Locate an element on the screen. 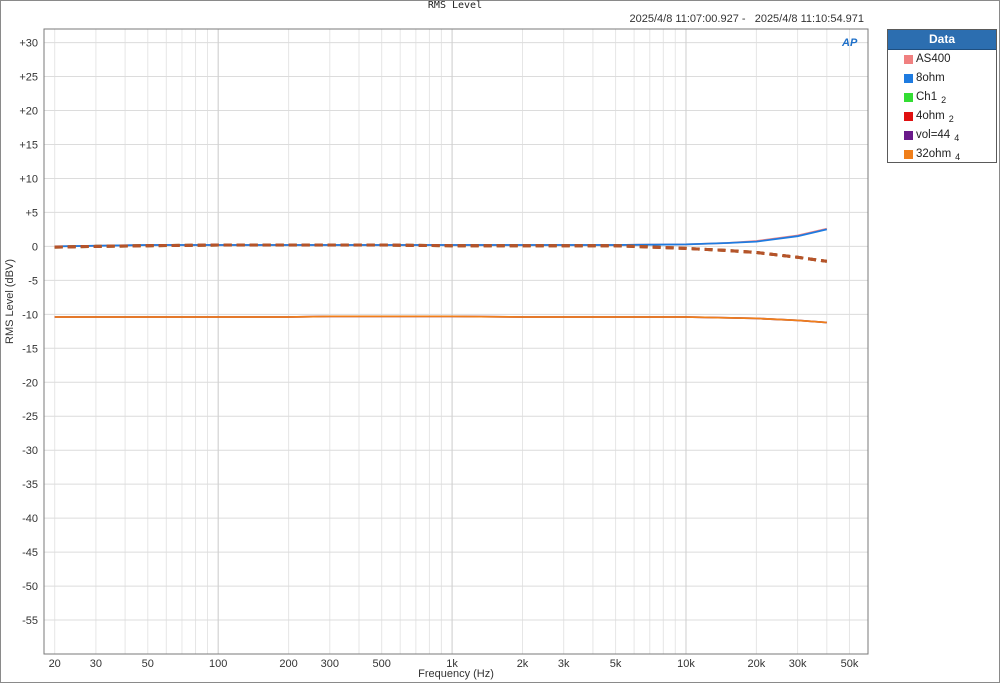  legend-panel: Data AS400 8ohm Ch1 2 4ohm 2 vol=44 4 32ohm 4 is located at coordinates (942, 96).